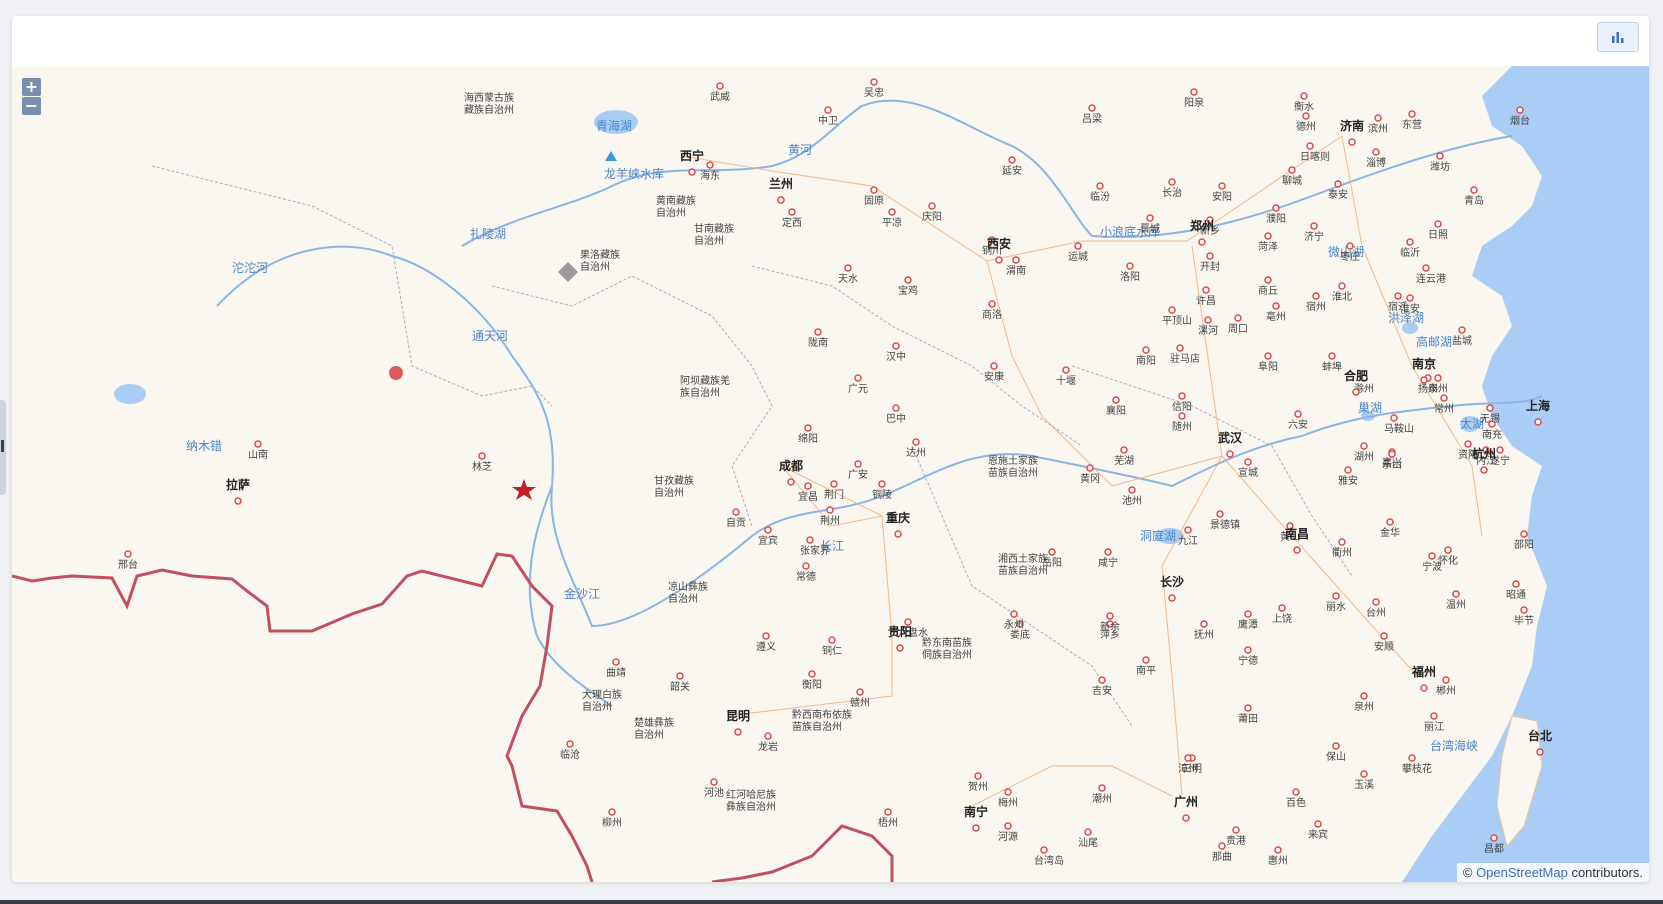  What do you see at coordinates (31, 106) in the screenshot?
I see `zoom-out-button: −` at bounding box center [31, 106].